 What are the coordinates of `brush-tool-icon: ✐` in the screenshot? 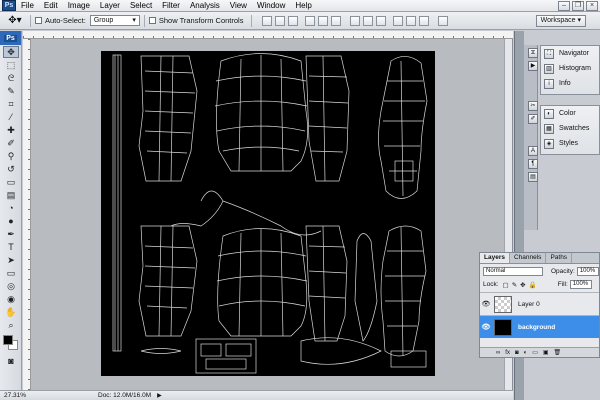 It's located at (11, 143).